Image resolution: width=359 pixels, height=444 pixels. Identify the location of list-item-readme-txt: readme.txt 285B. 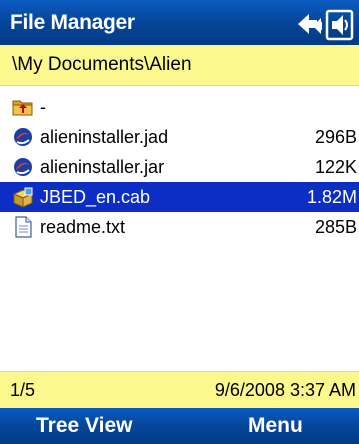
(179, 227).